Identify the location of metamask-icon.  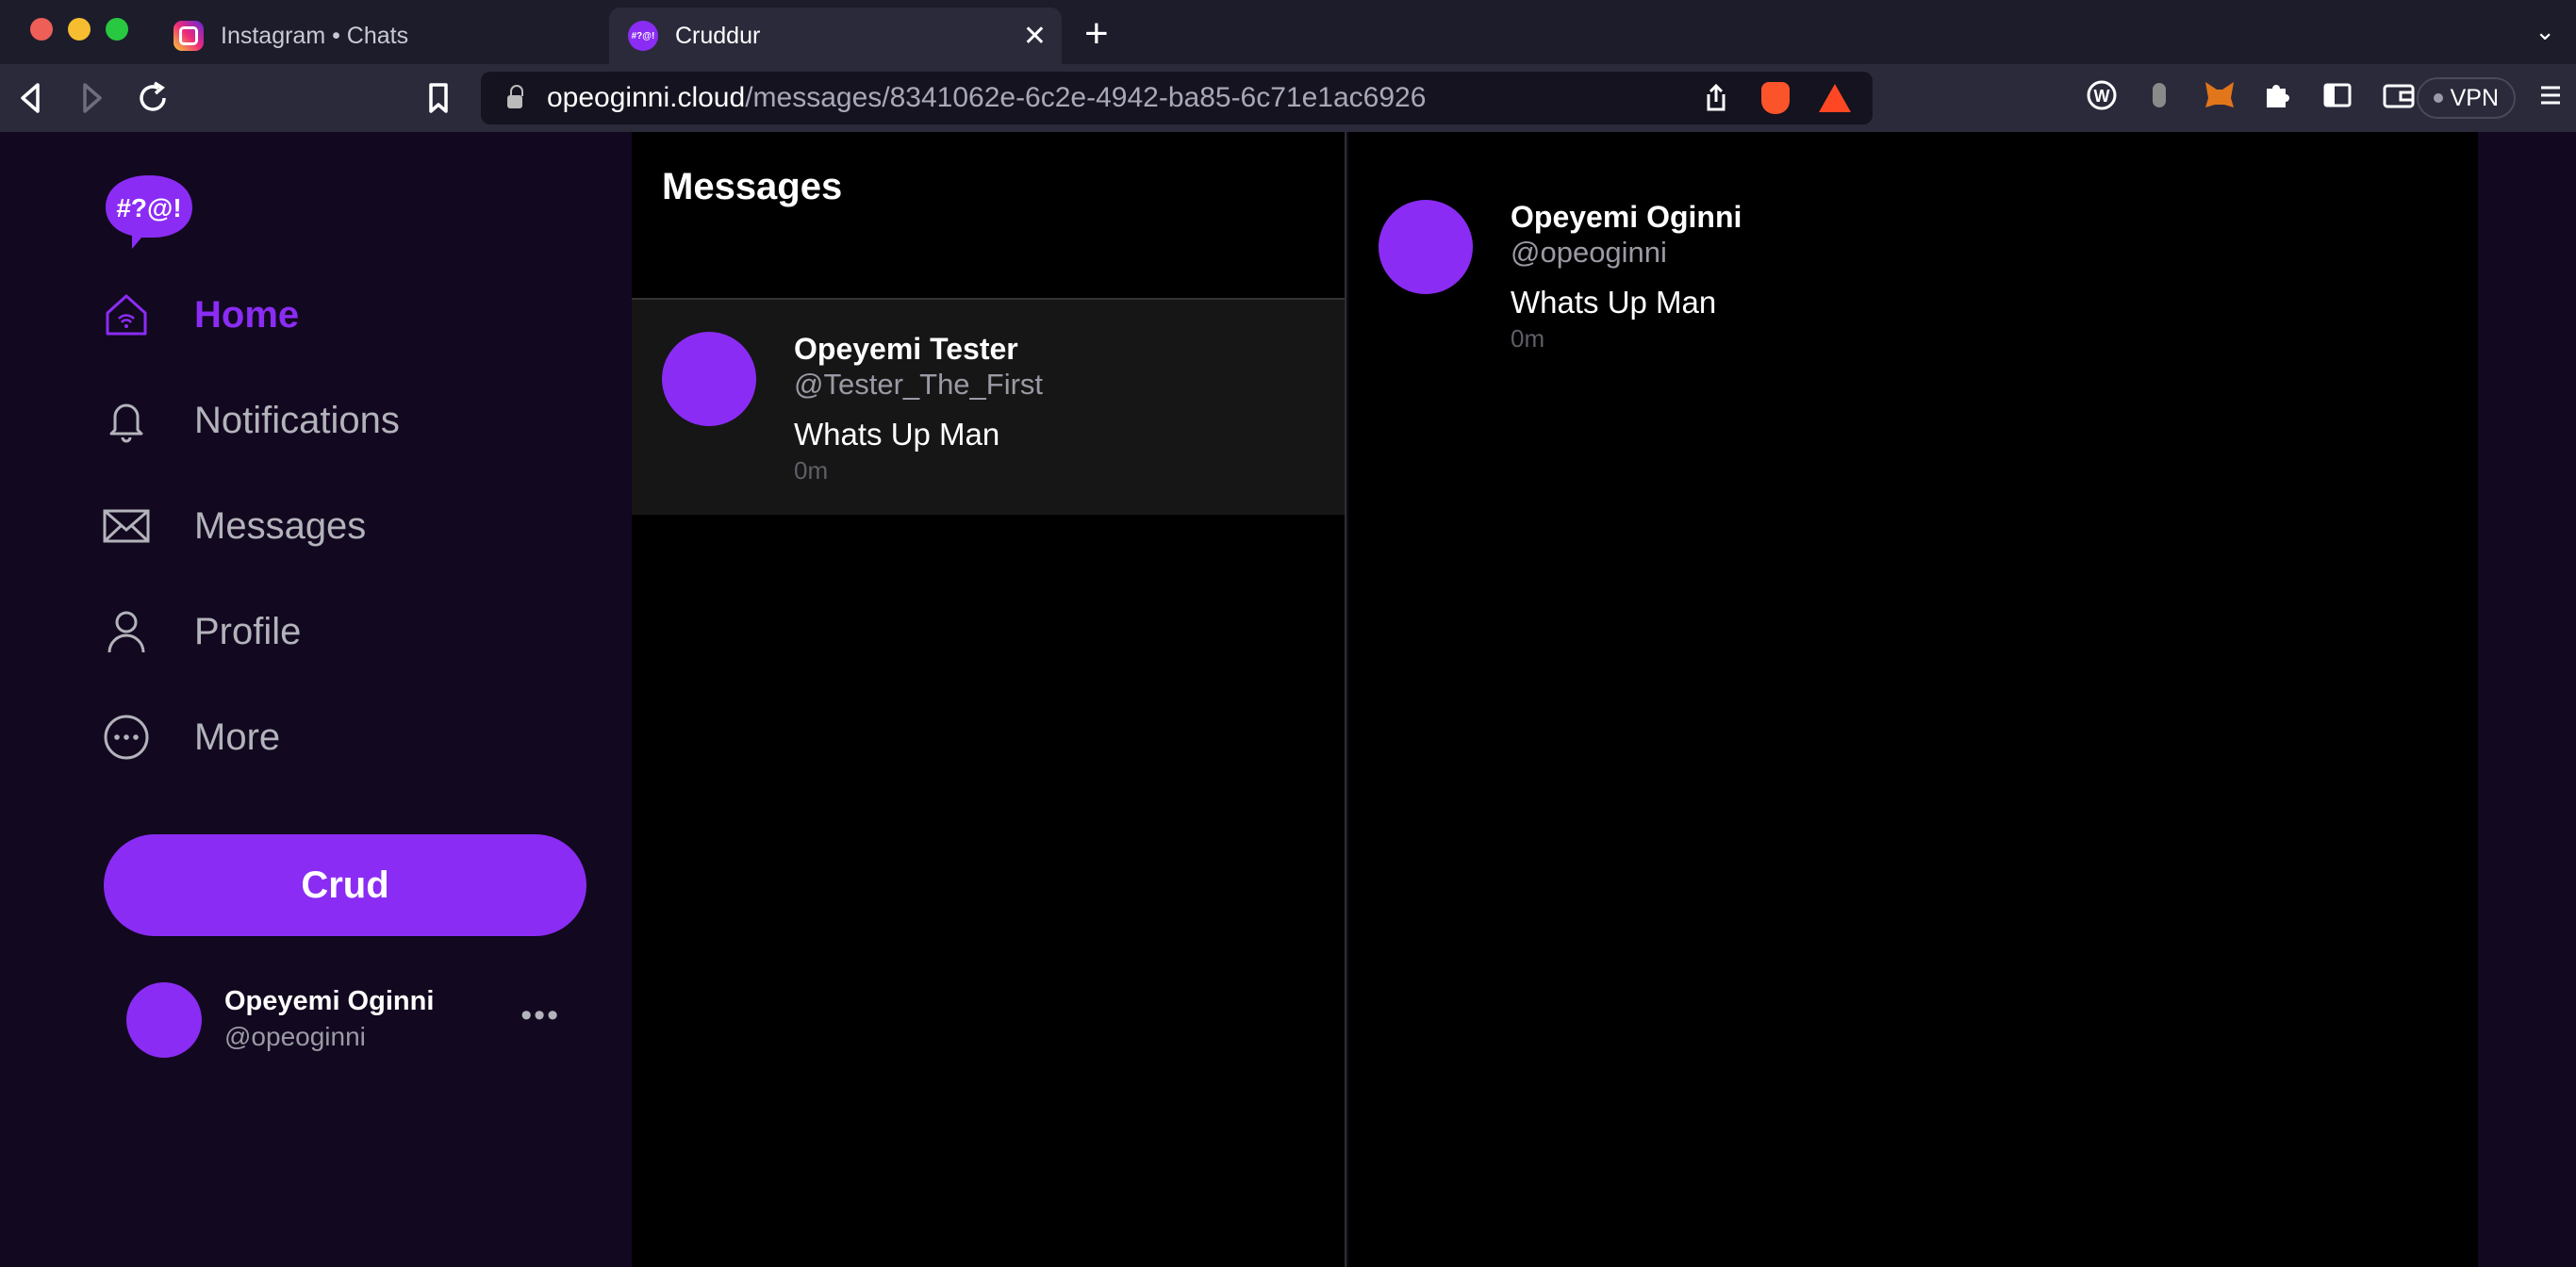
(2220, 99).